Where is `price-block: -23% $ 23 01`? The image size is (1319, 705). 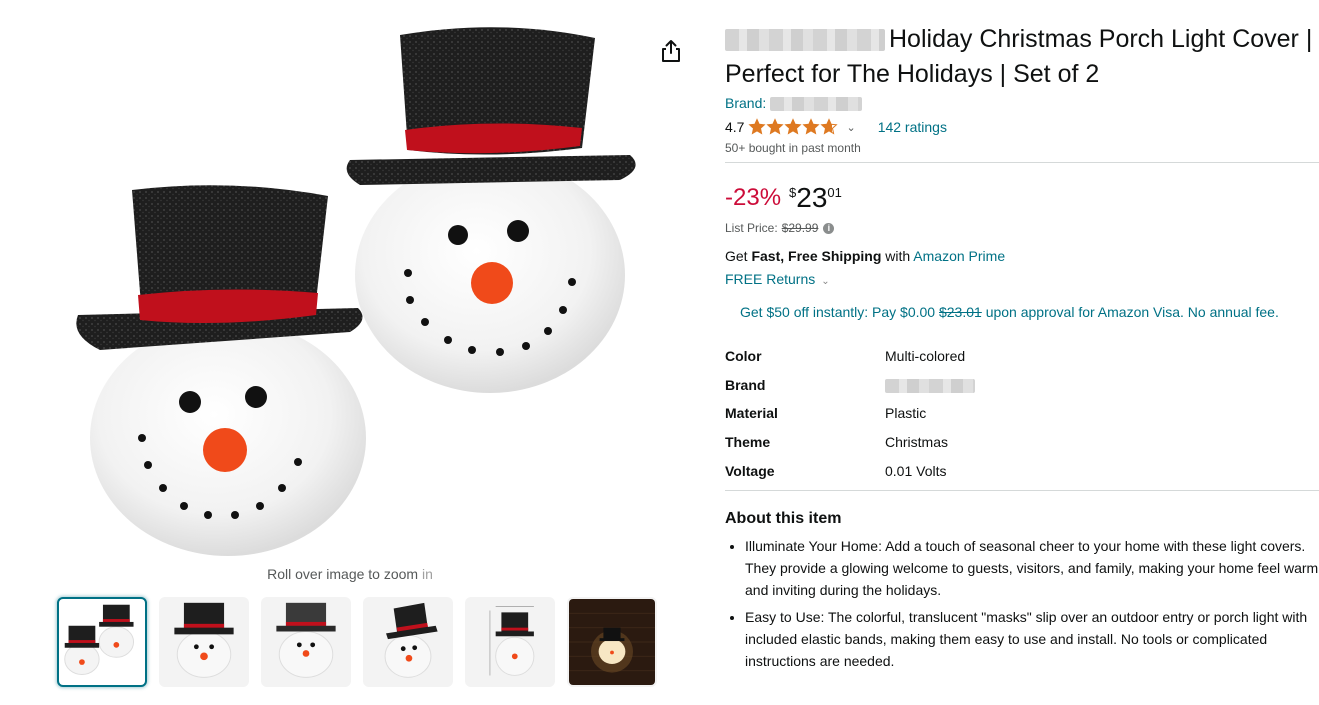 price-block: -23% $ 23 01 is located at coordinates (1022, 199).